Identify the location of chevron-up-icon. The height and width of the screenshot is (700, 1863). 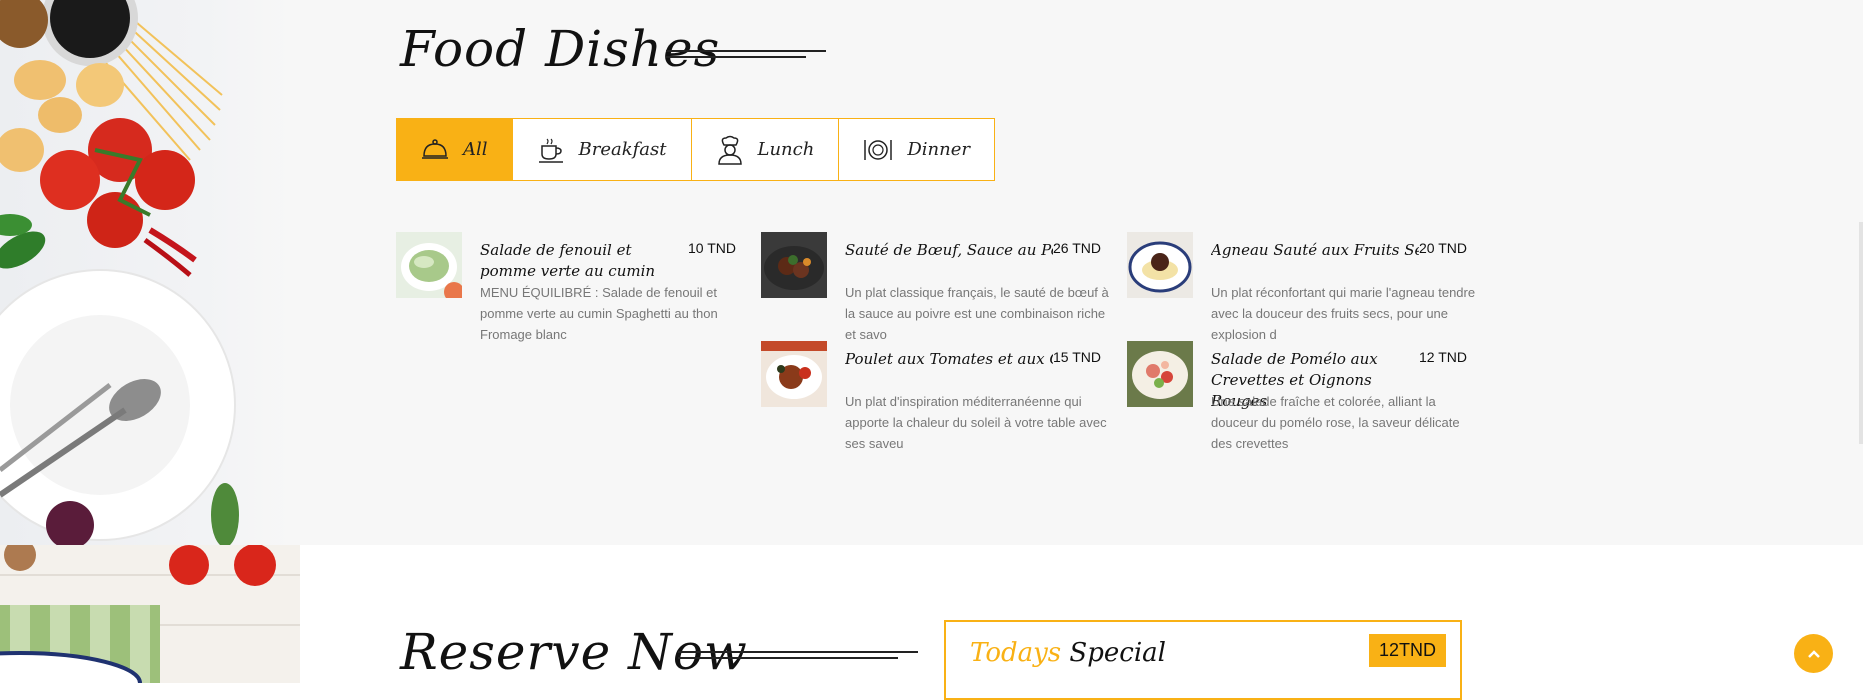
(1813, 653).